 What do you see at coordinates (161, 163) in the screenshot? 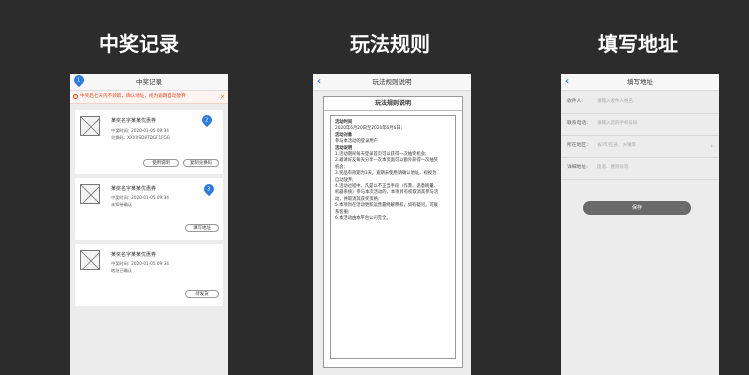
I see `usage-instructions-button: 使用说明` at bounding box center [161, 163].